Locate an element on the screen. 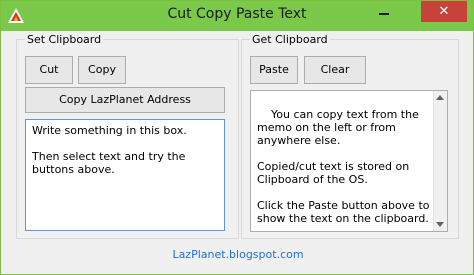 The width and height of the screenshot is (474, 275). lazplanet-link: LazPlanet.blogspot.com is located at coordinates (237, 254).